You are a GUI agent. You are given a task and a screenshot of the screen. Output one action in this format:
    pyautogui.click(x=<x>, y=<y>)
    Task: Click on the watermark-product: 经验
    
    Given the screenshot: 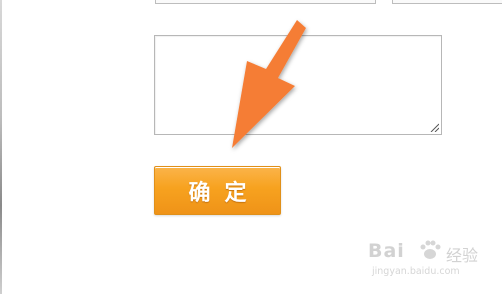 What is the action you would take?
    pyautogui.click(x=462, y=255)
    